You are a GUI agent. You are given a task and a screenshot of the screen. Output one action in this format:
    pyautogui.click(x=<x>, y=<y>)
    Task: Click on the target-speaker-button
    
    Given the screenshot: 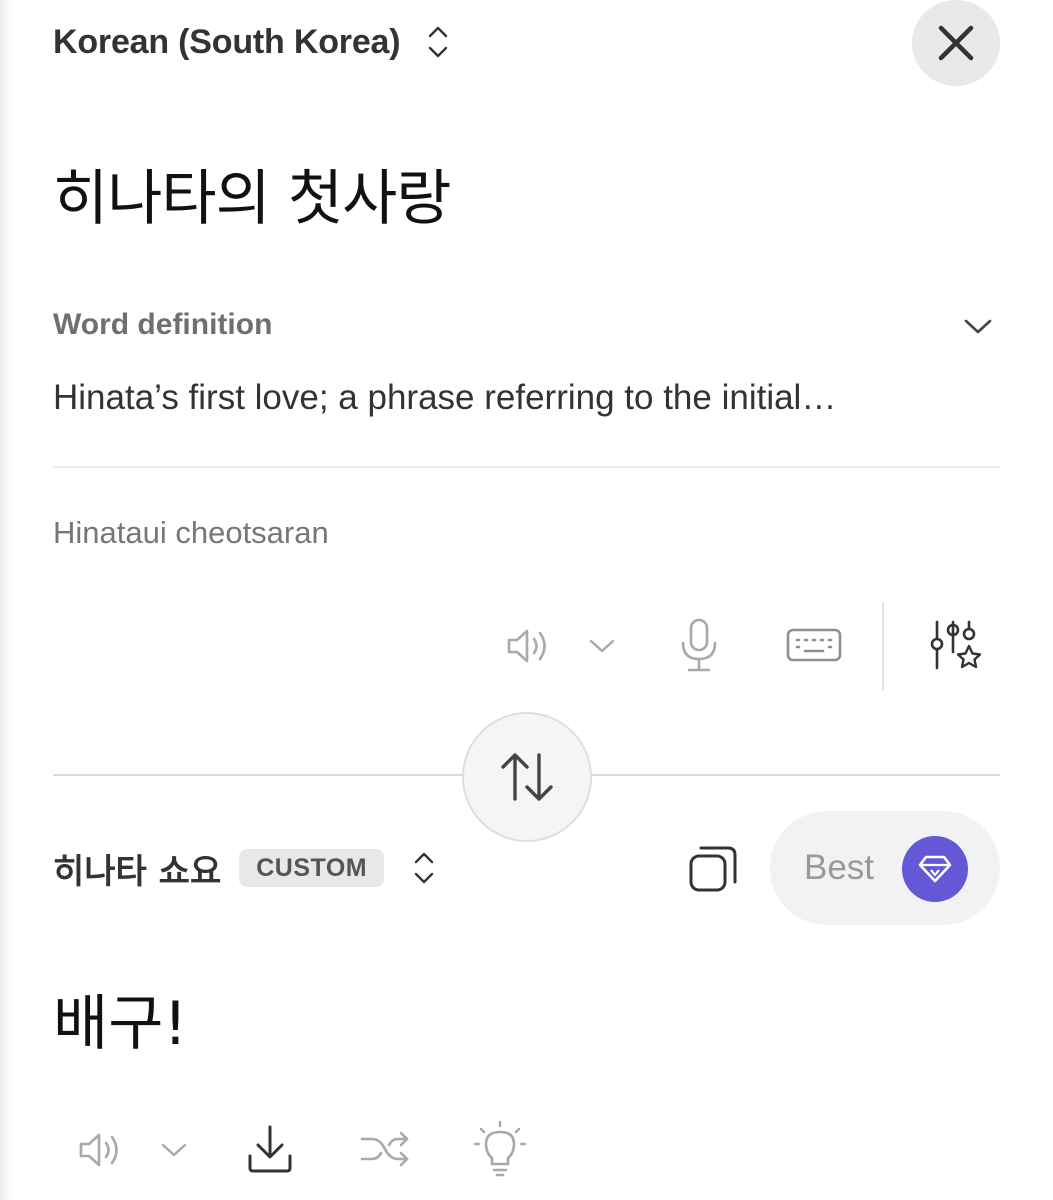 What is the action you would take?
    pyautogui.click(x=100, y=1150)
    